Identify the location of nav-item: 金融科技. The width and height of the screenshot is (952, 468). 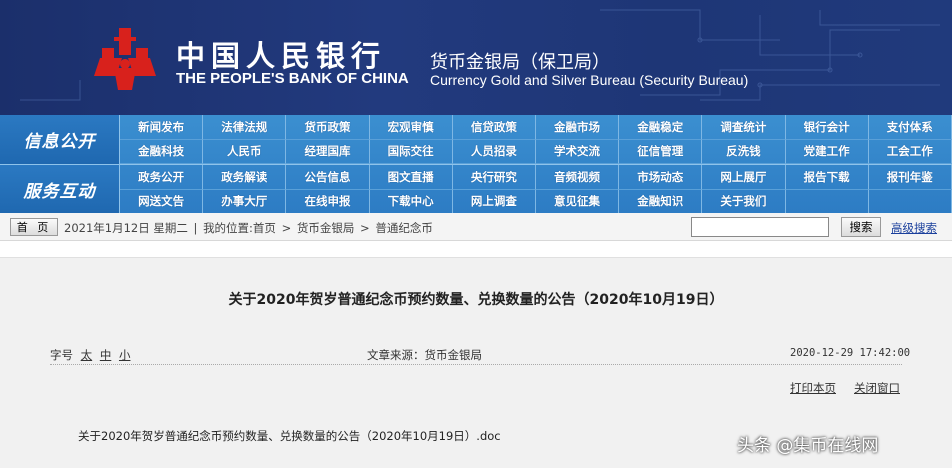
(162, 151).